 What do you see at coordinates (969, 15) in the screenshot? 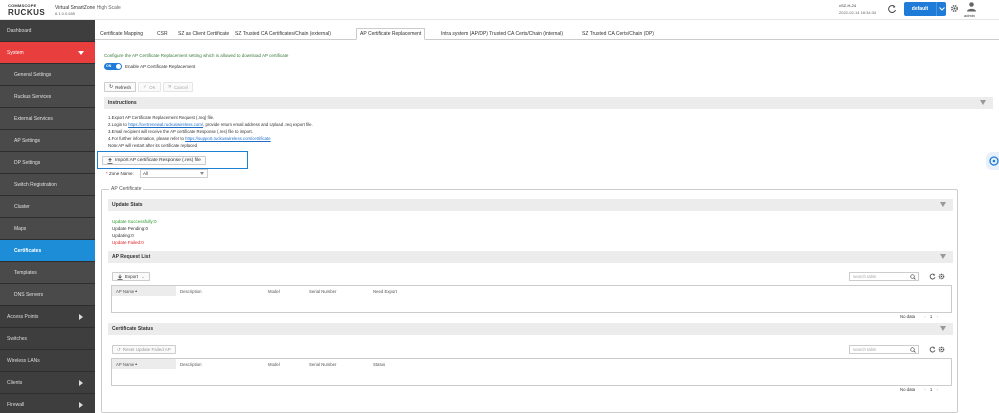
I see `user-name: admin` at bounding box center [969, 15].